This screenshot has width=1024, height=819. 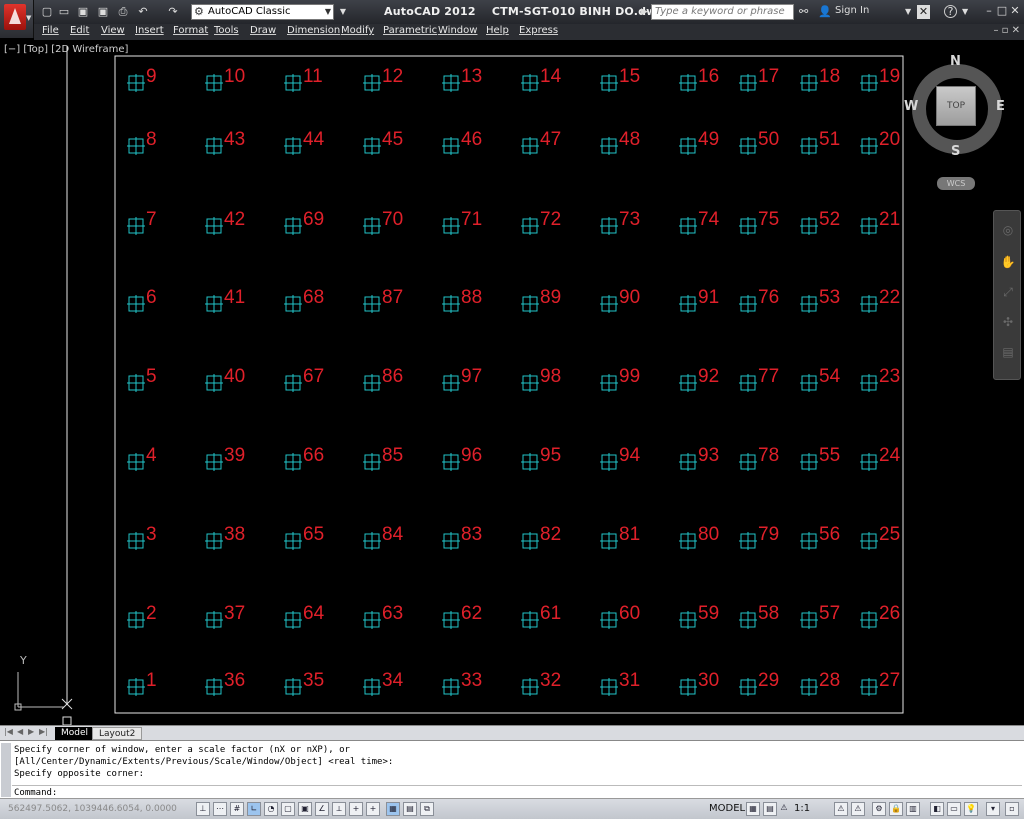 What do you see at coordinates (31, 731) in the screenshot?
I see `next-tab-icon: ▶` at bounding box center [31, 731].